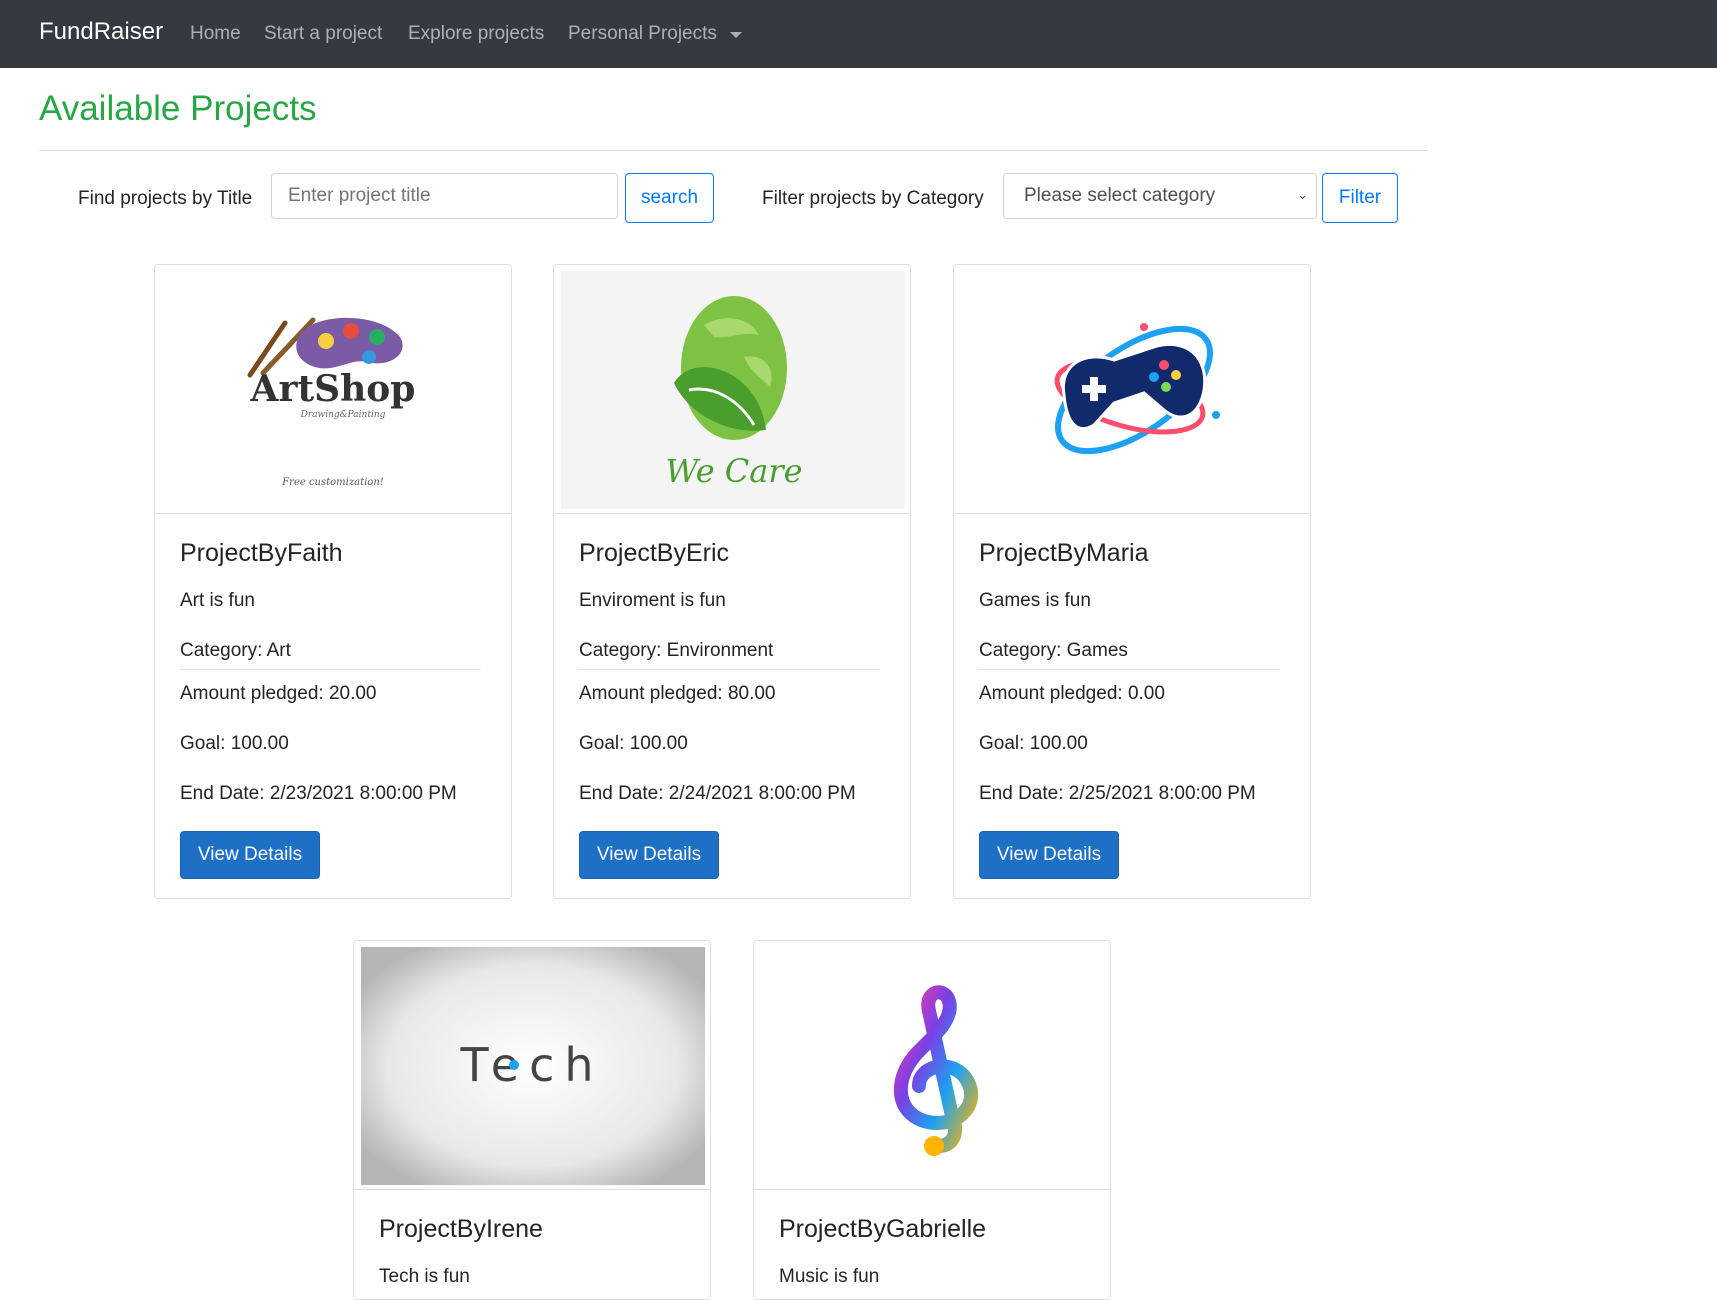 Image resolution: width=1717 pixels, height=1300 pixels. Describe the element at coordinates (1035, 600) in the screenshot. I see `project-description: Games is fun` at that location.